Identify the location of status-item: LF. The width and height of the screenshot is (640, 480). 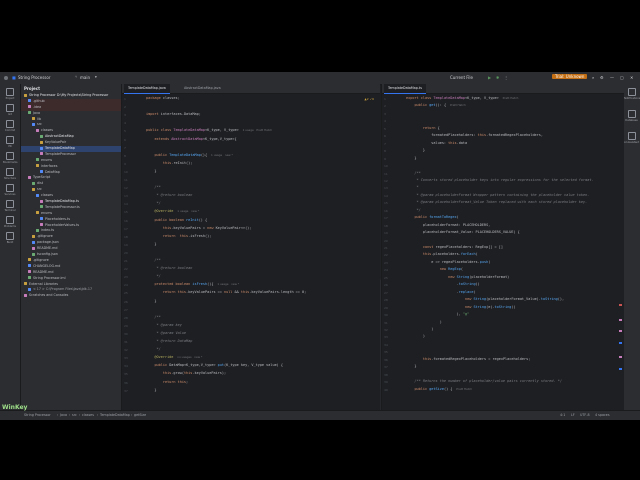
(573, 415).